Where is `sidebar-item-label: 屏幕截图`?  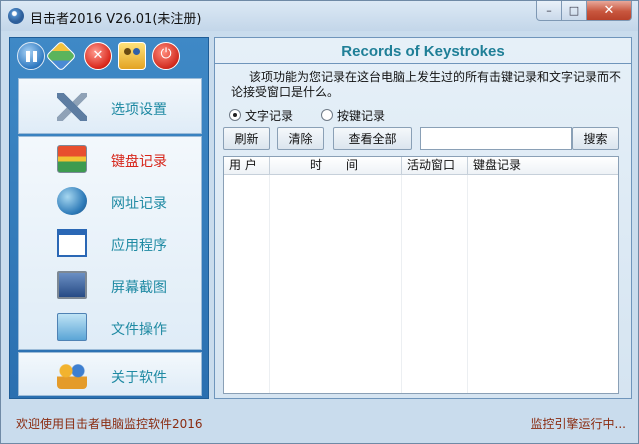 sidebar-item-label: 屏幕截图 is located at coordinates (139, 288).